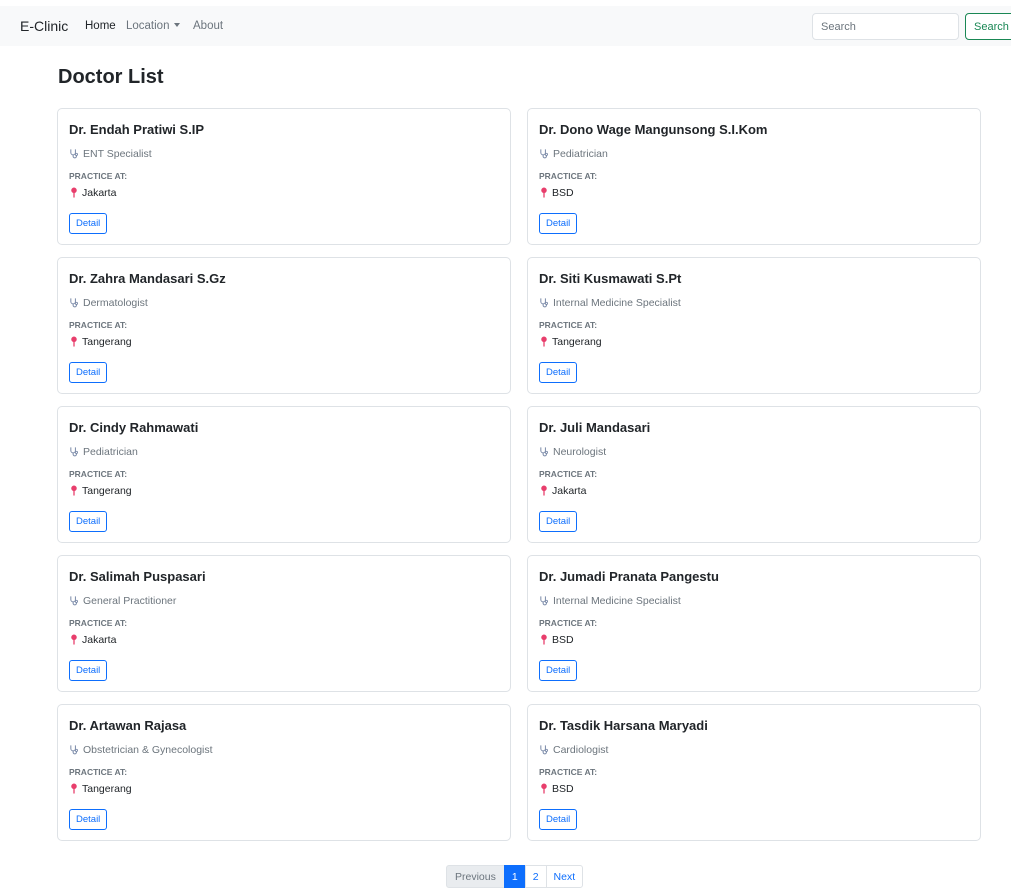  What do you see at coordinates (137, 576) in the screenshot?
I see `doctor-name: Dr. Salimah Puspasari` at bounding box center [137, 576].